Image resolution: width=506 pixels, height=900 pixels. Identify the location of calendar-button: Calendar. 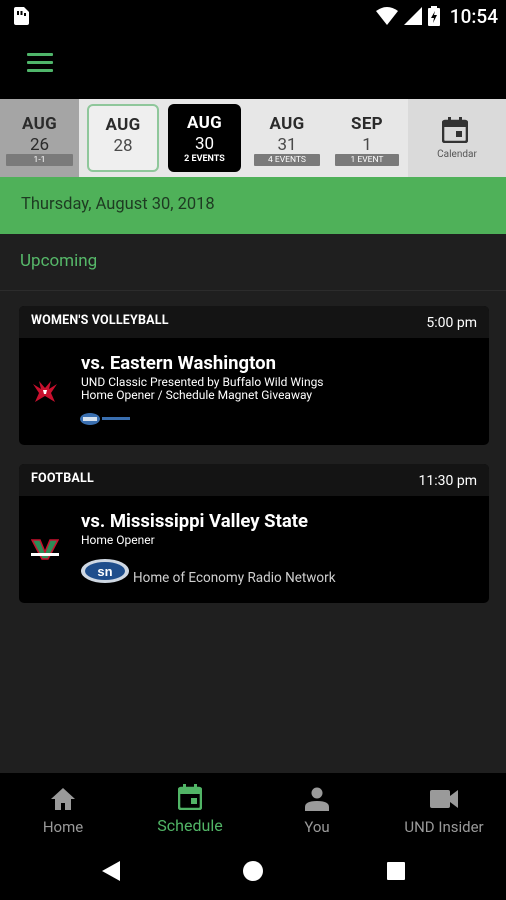
(457, 138).